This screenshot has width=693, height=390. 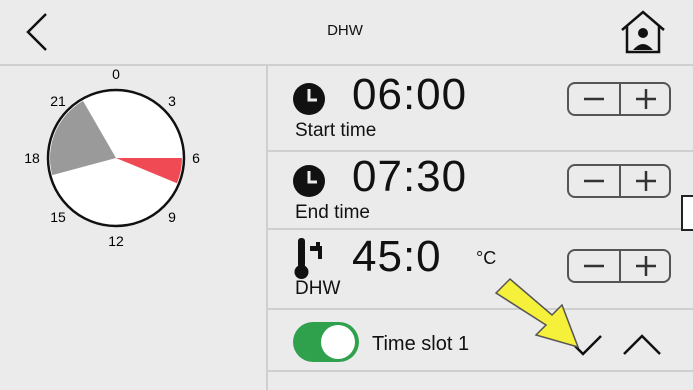 I want to click on start-time-value: 06:00, so click(x=410, y=94).